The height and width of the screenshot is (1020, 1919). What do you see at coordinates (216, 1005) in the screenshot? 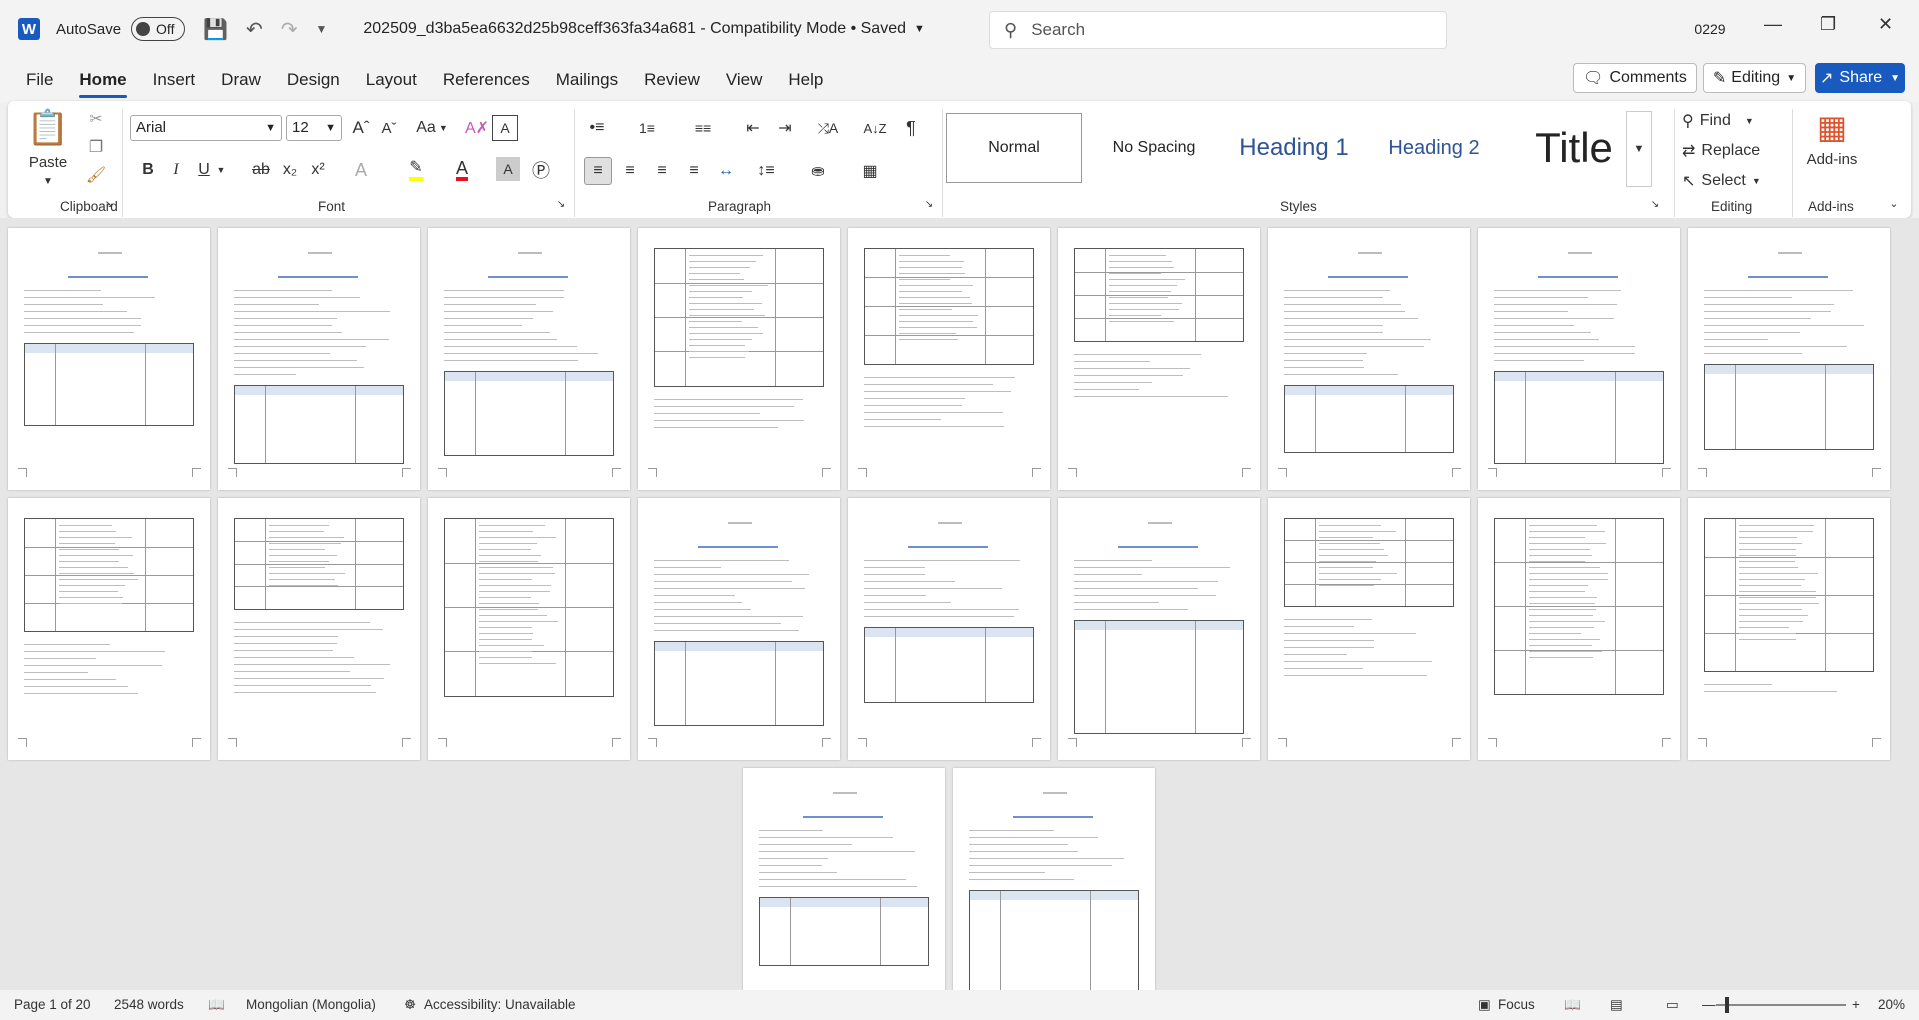
I see `proofing-icon: 📖` at bounding box center [216, 1005].